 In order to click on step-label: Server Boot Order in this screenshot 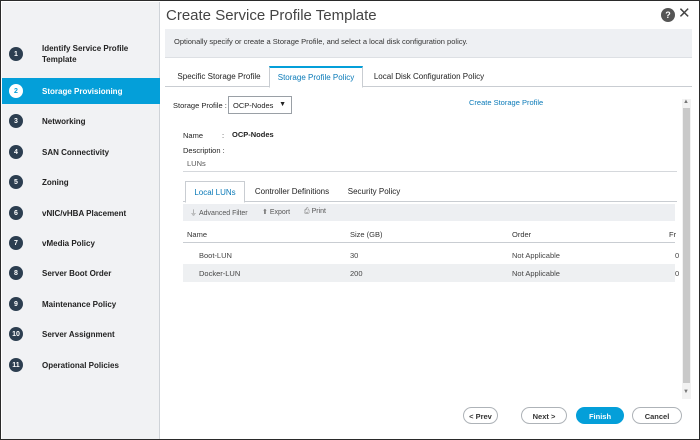, I will do `click(77, 273)`.